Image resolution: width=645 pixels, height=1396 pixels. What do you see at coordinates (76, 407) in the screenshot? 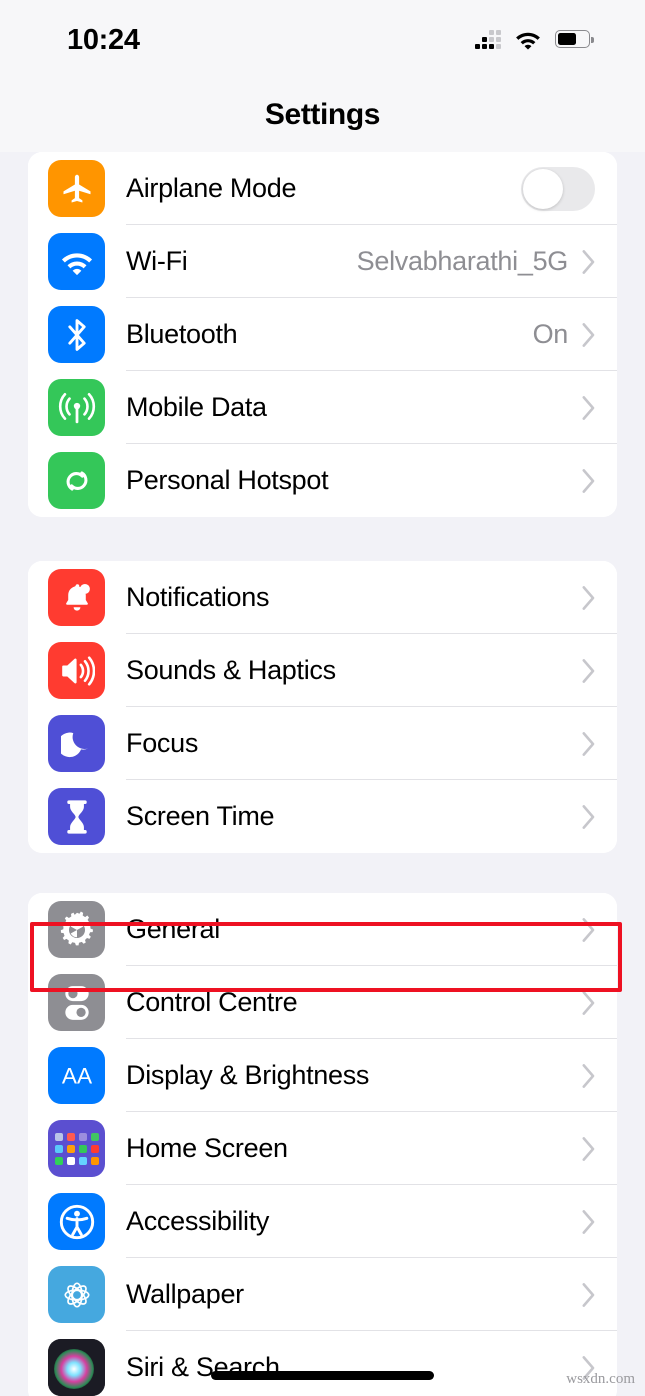
I see `cellular-antenna-icon` at bounding box center [76, 407].